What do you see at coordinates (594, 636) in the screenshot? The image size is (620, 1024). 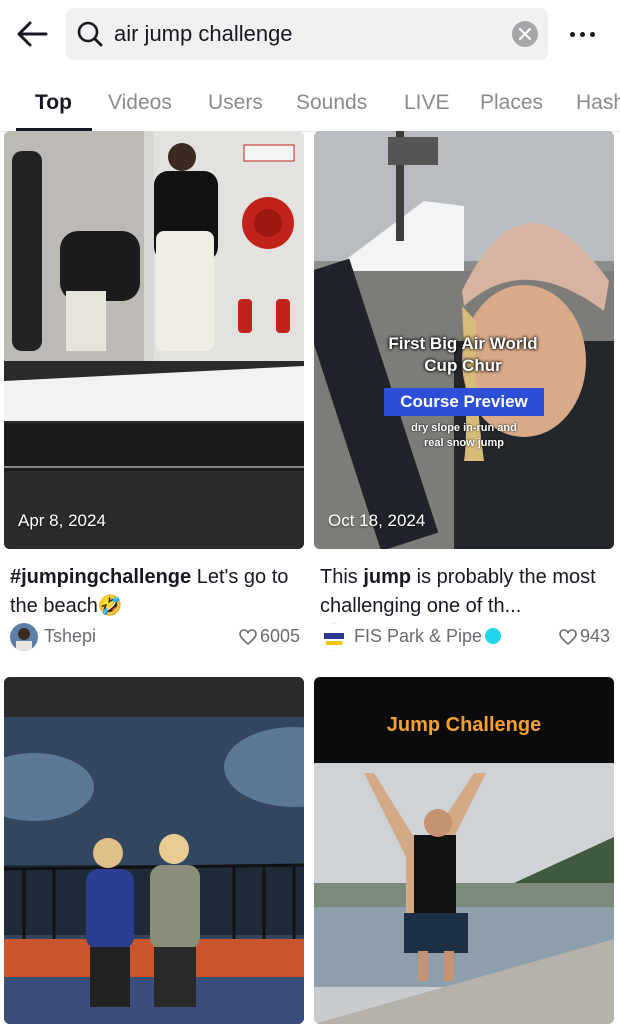 I see `like-count-value: 943` at bounding box center [594, 636].